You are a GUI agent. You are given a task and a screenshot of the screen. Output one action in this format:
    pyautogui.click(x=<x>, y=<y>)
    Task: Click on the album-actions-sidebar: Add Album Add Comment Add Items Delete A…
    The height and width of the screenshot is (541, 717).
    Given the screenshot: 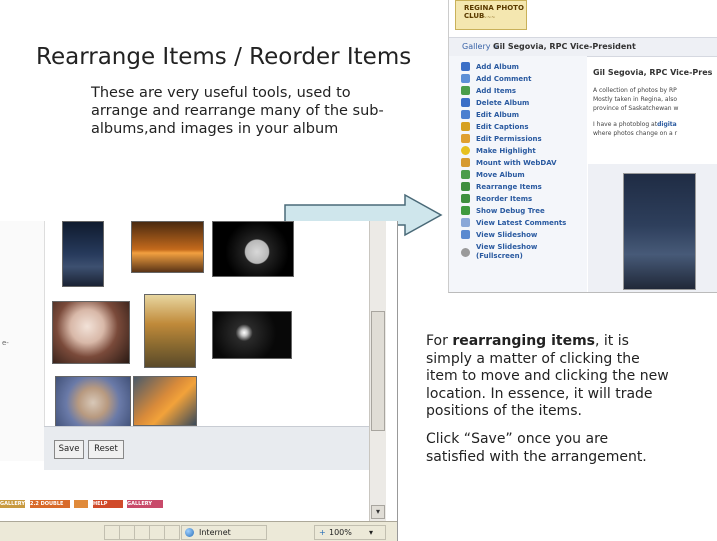 What is the action you would take?
    pyautogui.click(x=518, y=174)
    